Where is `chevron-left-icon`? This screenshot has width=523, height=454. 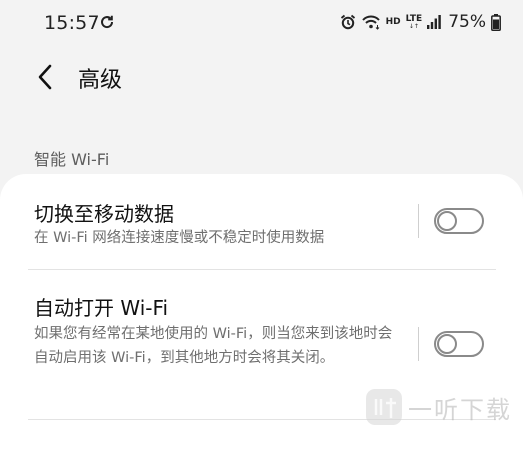 chevron-left-icon is located at coordinates (45, 77).